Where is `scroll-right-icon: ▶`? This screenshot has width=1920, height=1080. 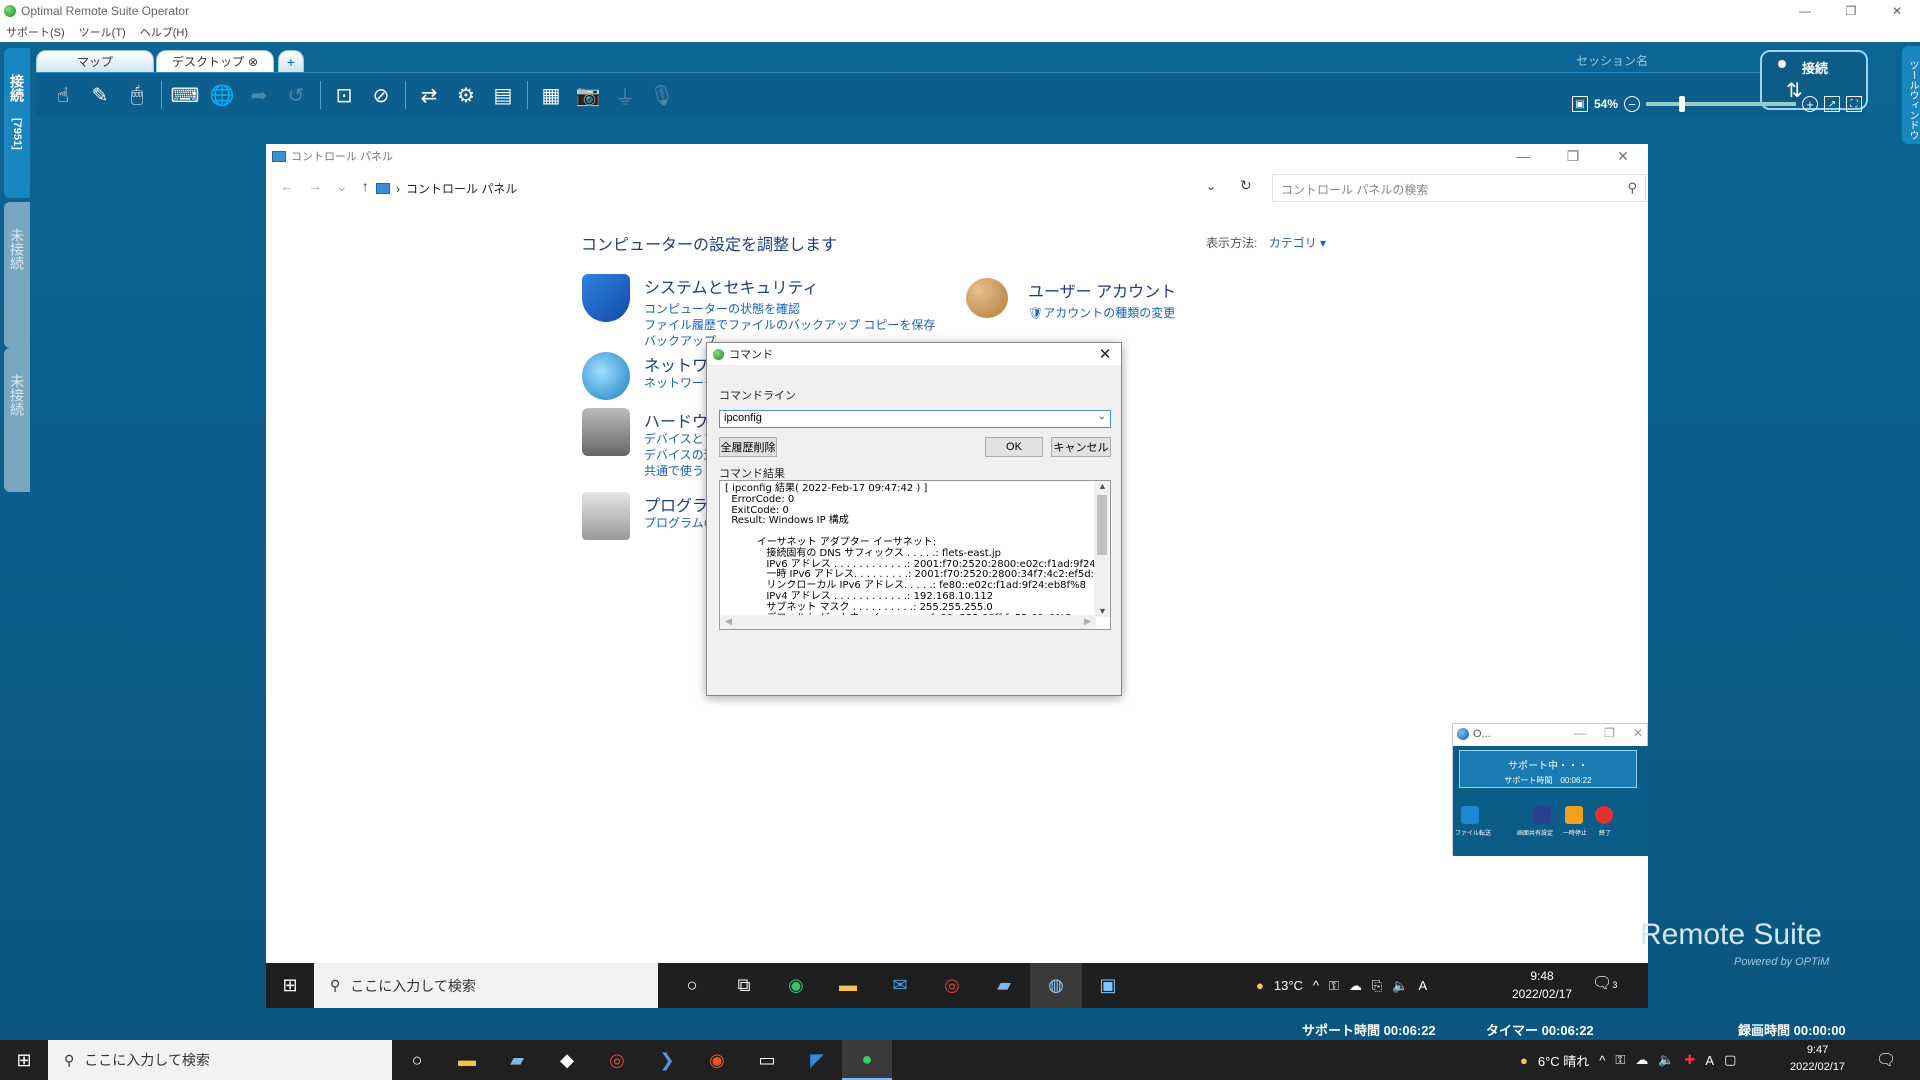
scroll-right-icon: ▶ is located at coordinates (1087, 621).